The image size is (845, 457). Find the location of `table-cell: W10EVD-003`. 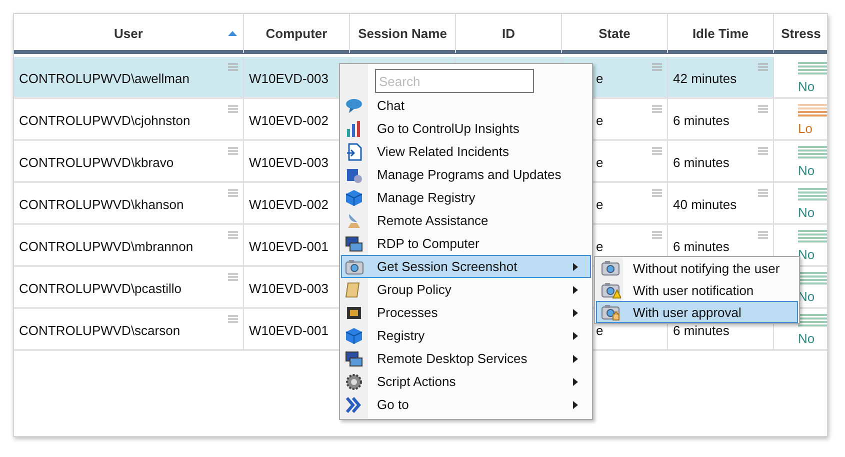

table-cell: W10EVD-003 is located at coordinates (297, 78).